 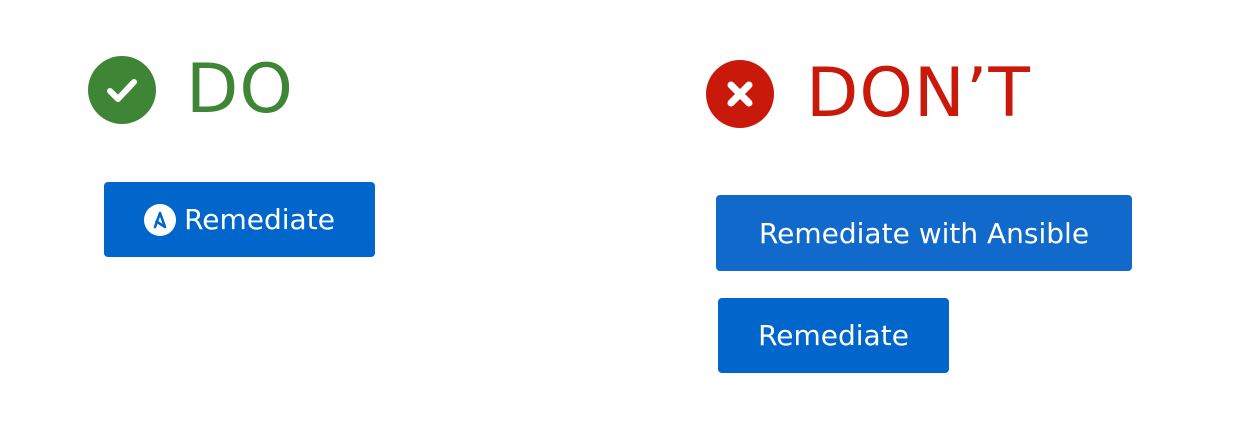 I want to click on remediate-plain-label: Remediate, so click(x=833, y=335).